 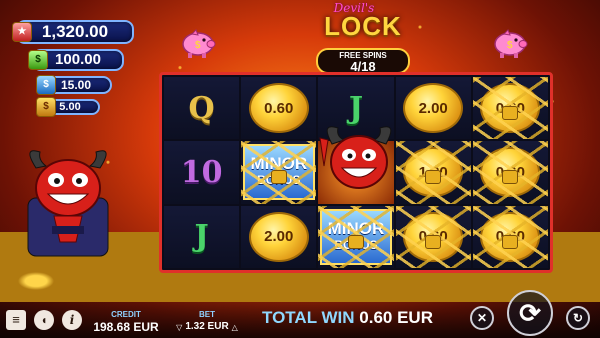 I want to click on symbol-10: 10, so click(x=201, y=172).